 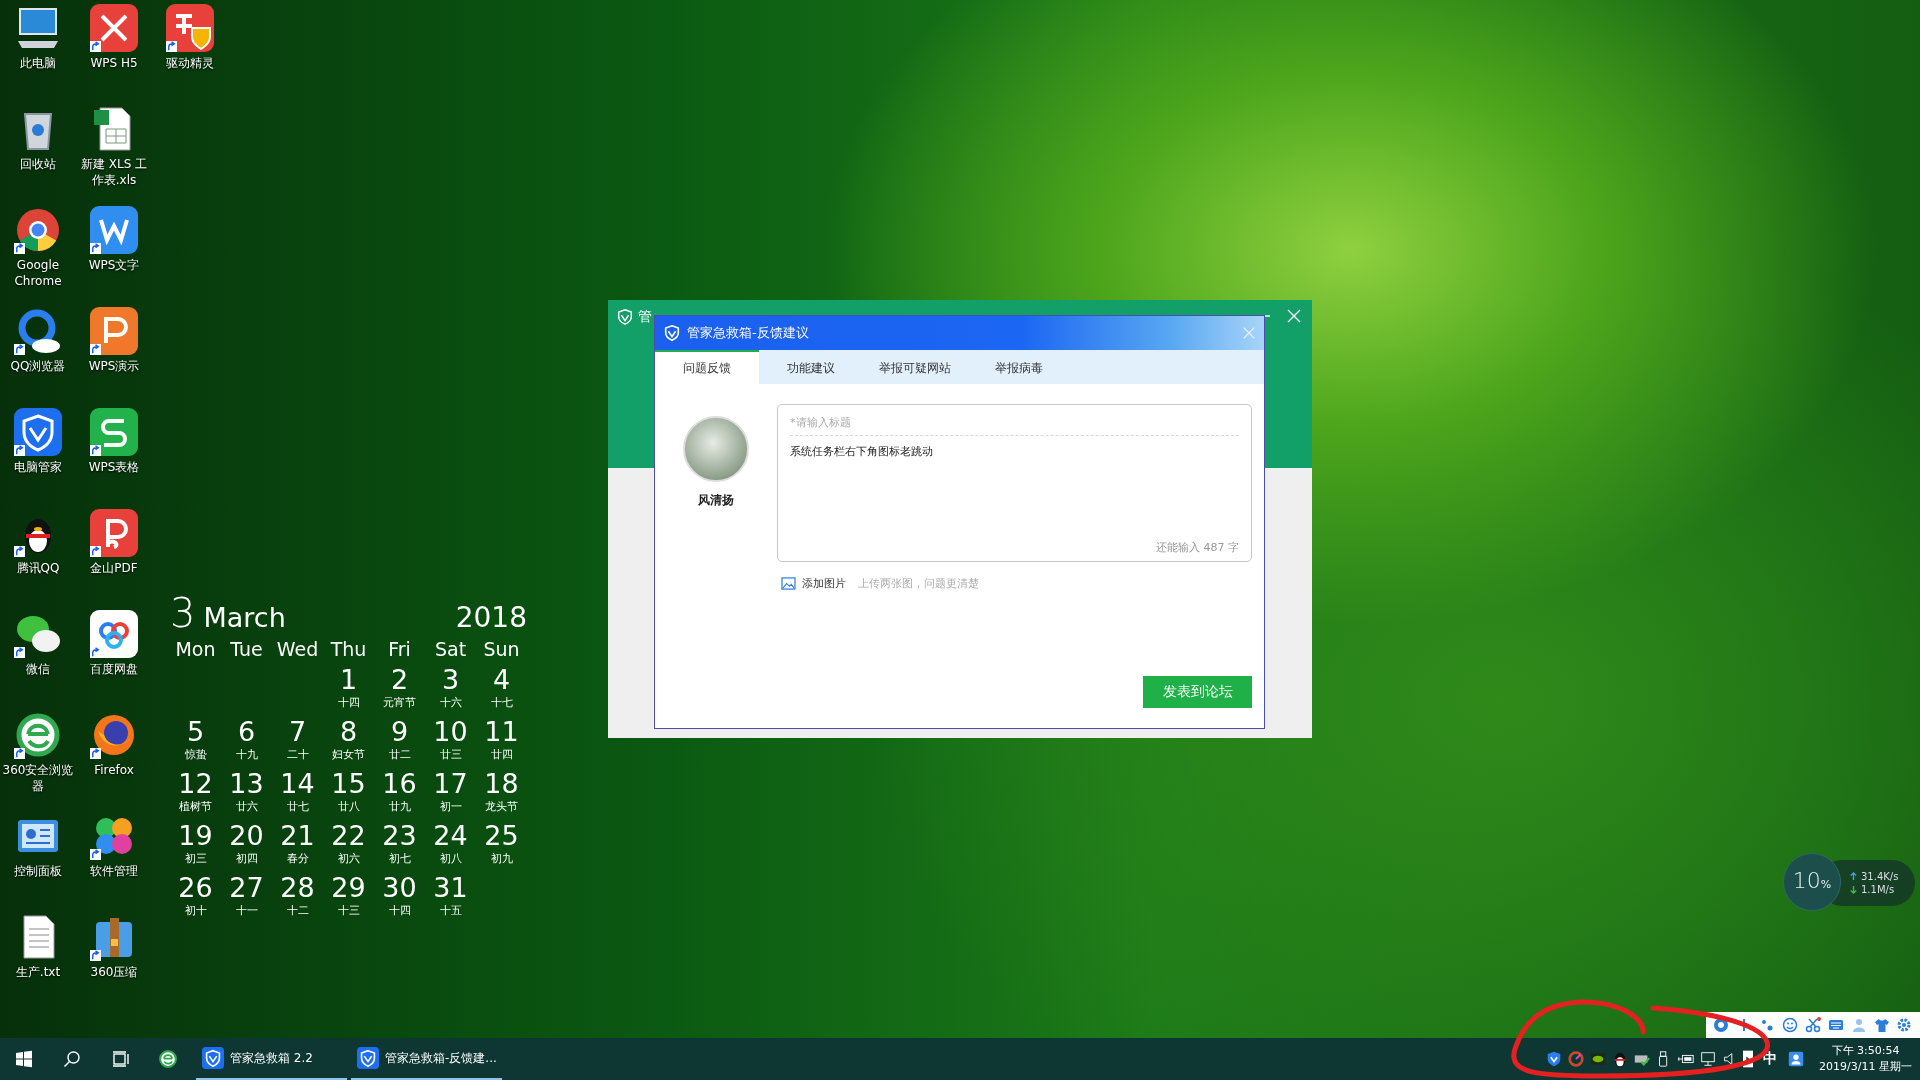 I want to click on lunar-date: 惊蛰, so click(x=195, y=755).